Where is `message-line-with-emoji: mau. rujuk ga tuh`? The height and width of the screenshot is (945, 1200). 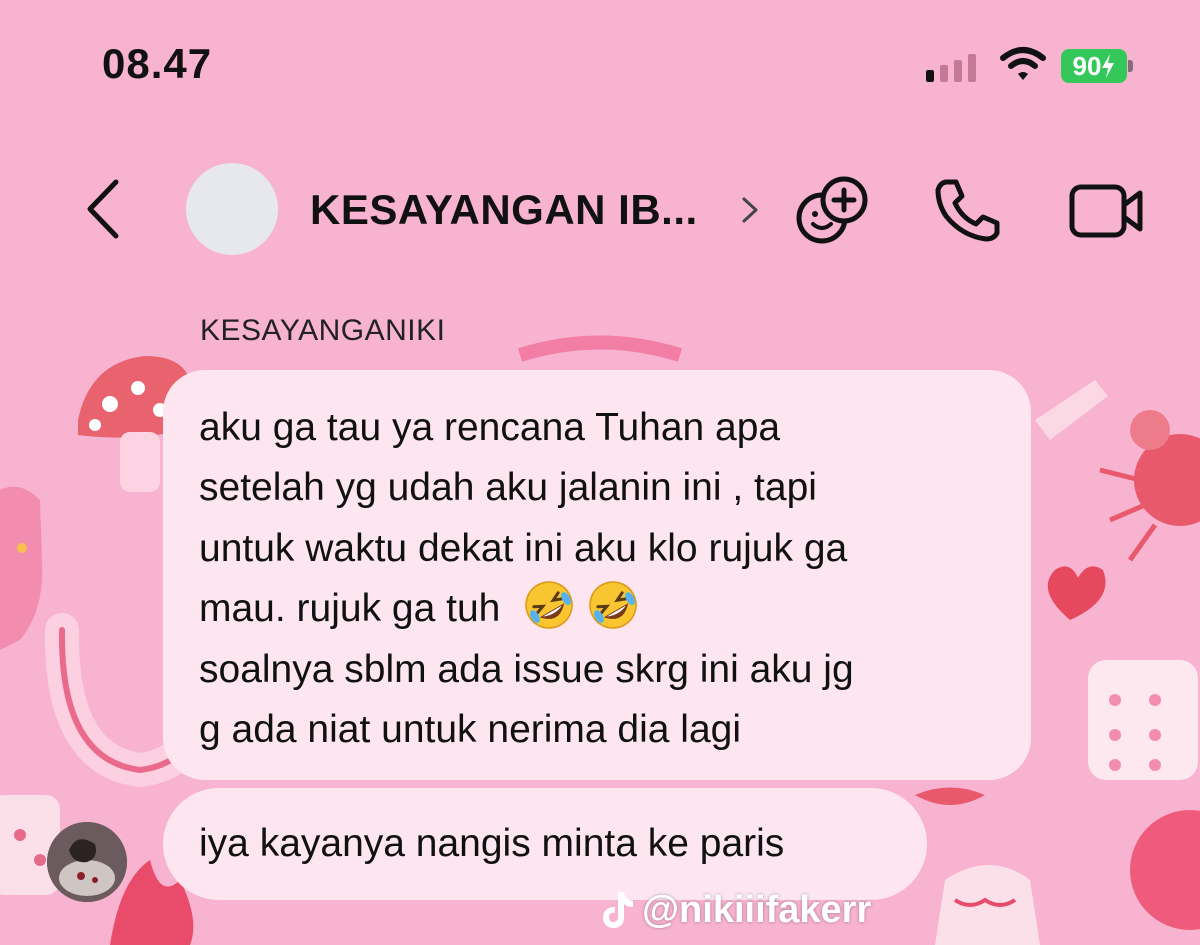
message-line-with-emoji: mau. rujuk ga tuh is located at coordinates (598, 609).